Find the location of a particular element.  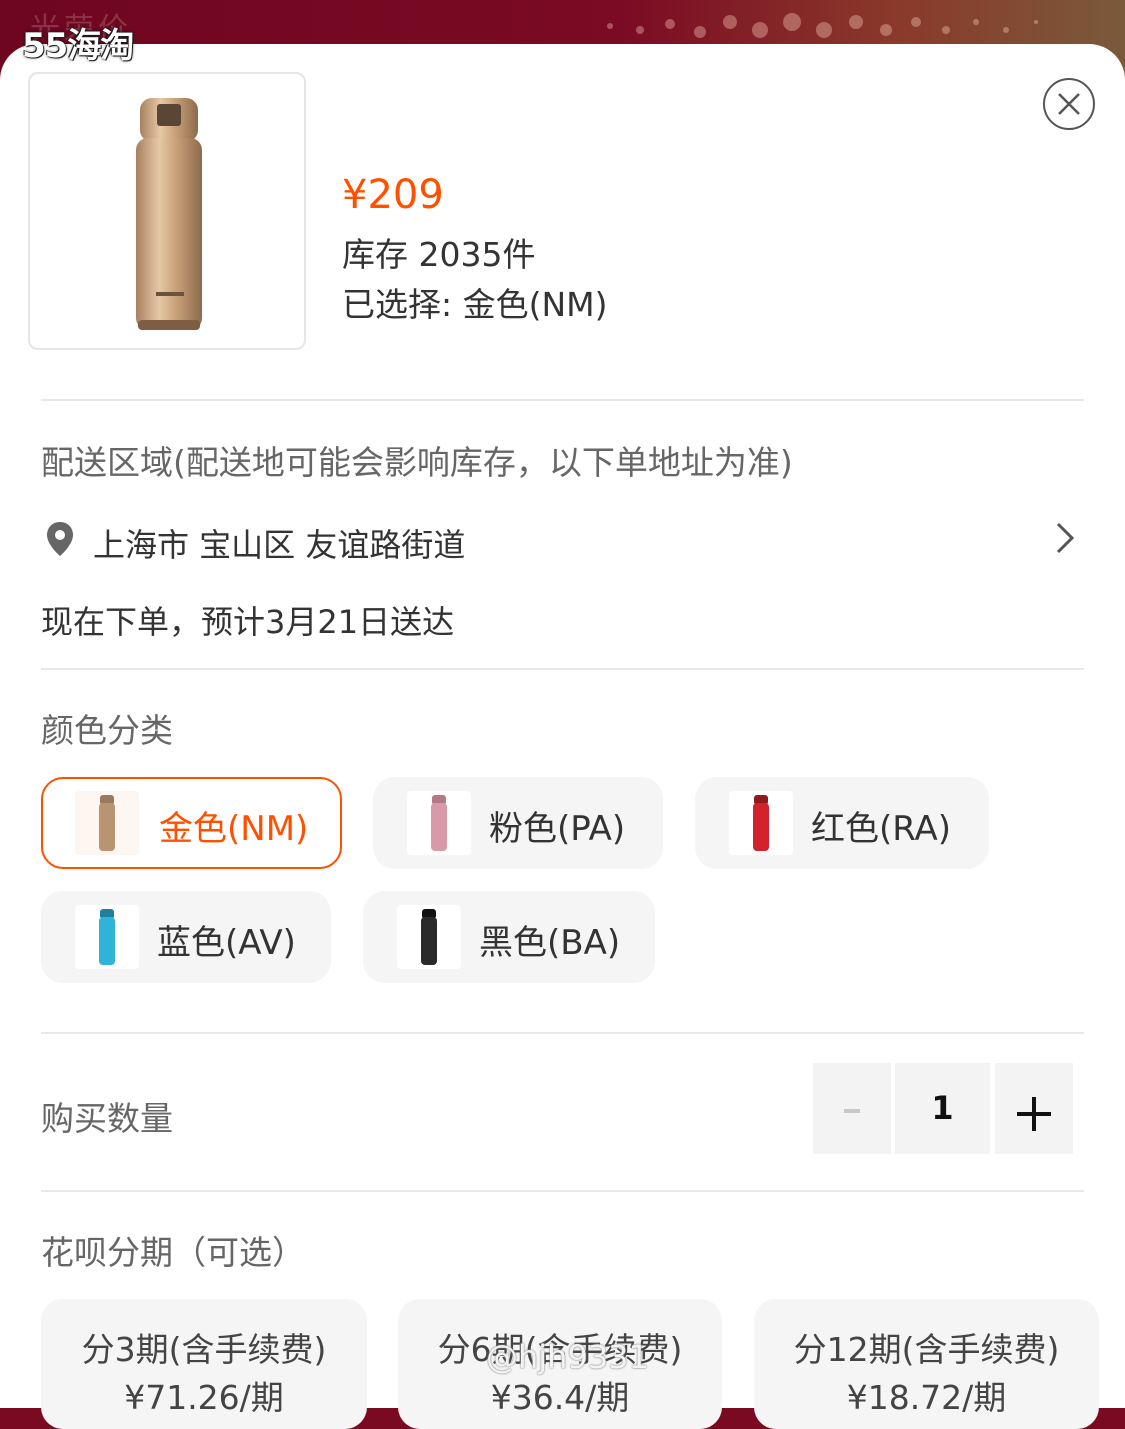

plus-icon is located at coordinates (1034, 1114).